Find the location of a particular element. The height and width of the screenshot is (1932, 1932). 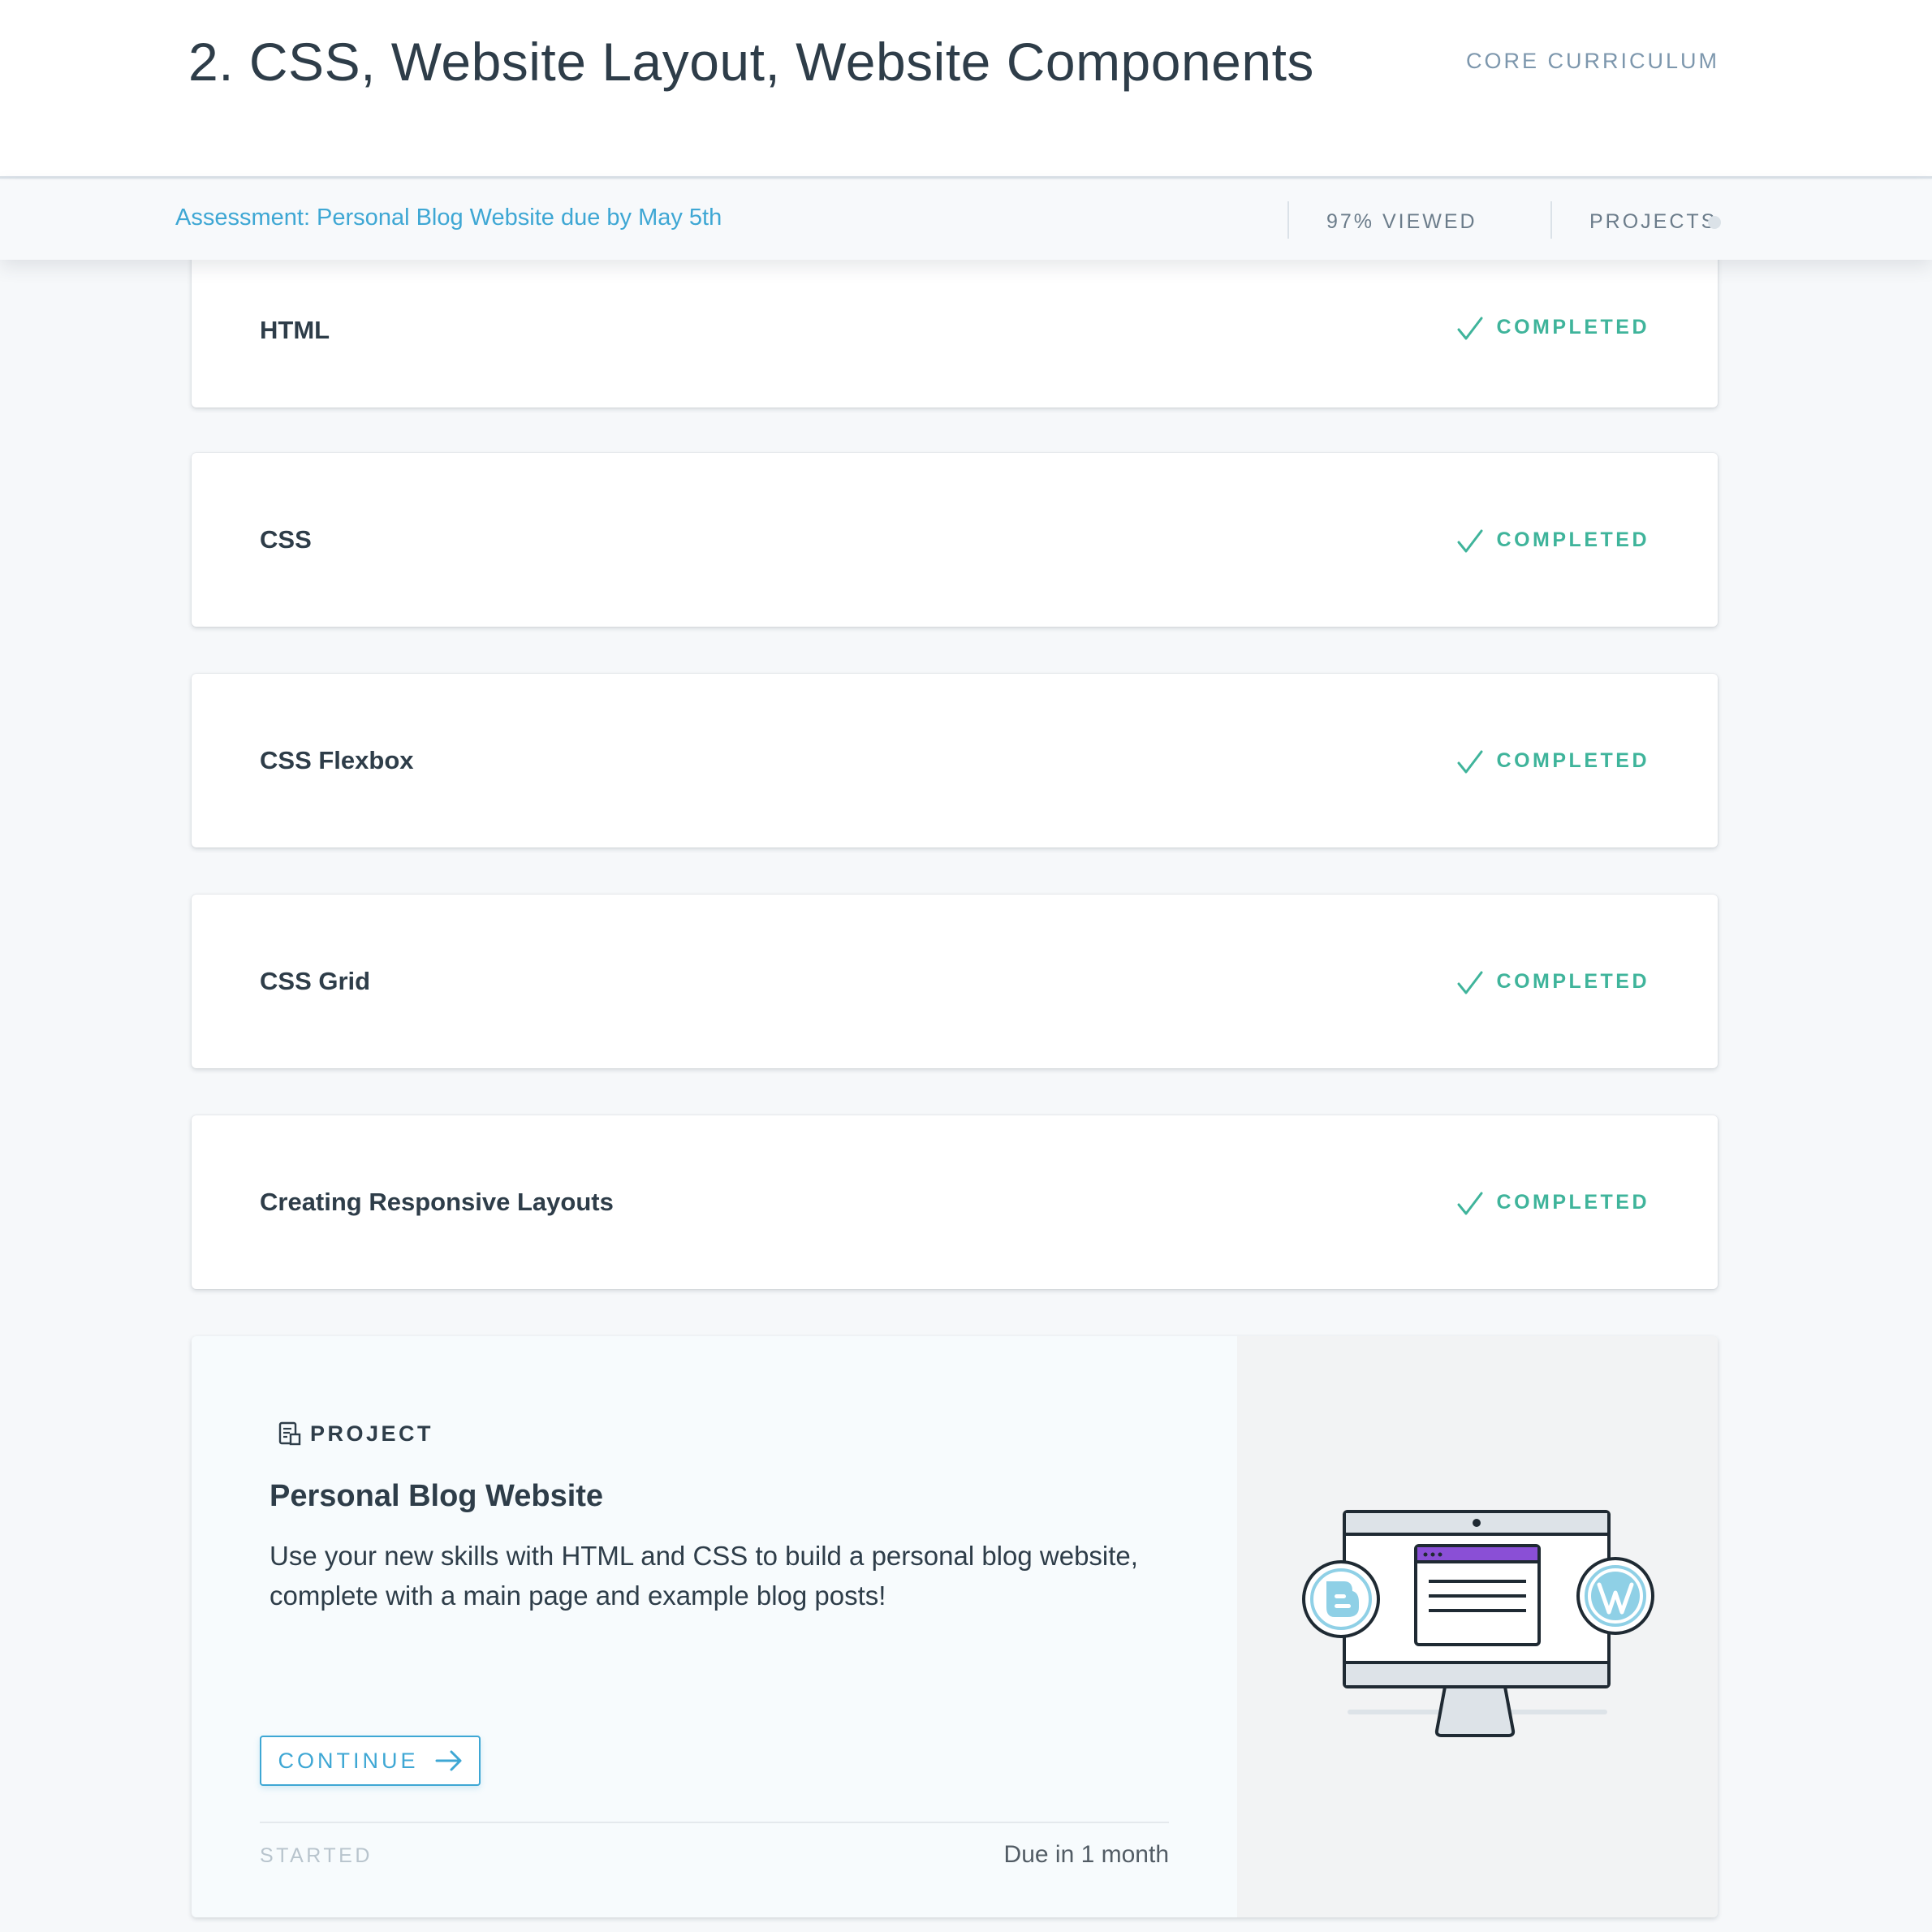

project-doc-icon is located at coordinates (289, 1433).